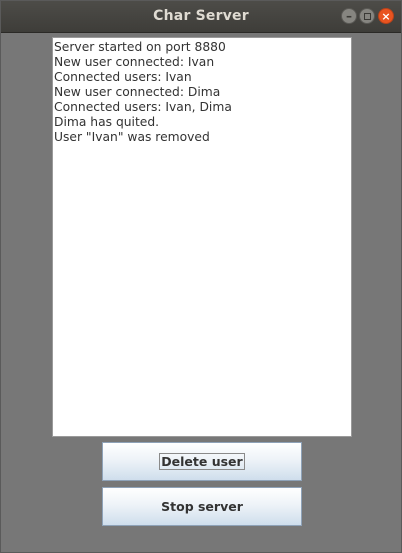 The image size is (402, 553). I want to click on log-line: Connected users: Ivan, Dima, so click(143, 107).